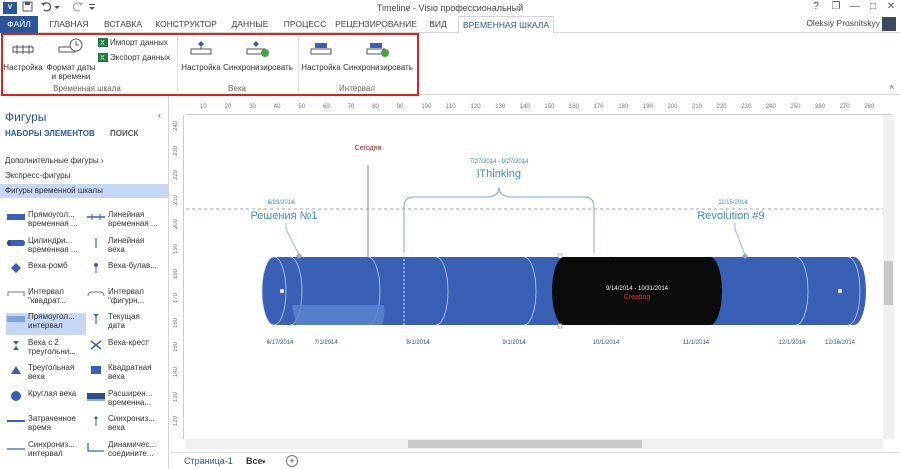  Describe the element at coordinates (69, 24) in the screenshot. I see `tab-home: ГЛАВНАЯ` at that location.